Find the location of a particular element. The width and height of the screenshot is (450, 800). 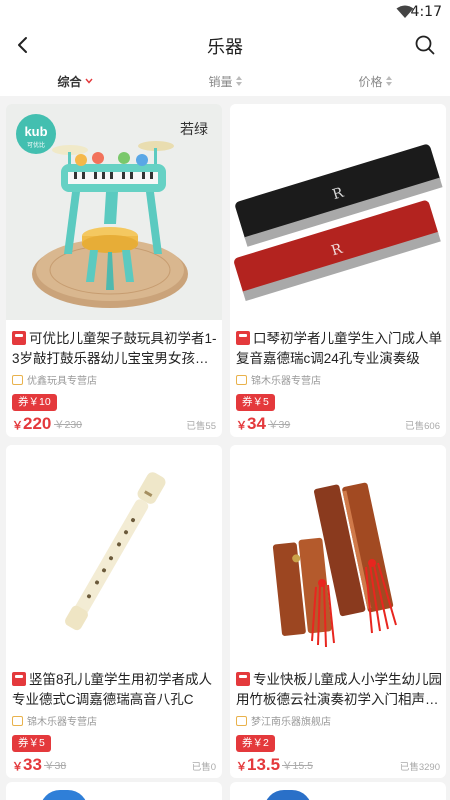

sold-count: 已售606 is located at coordinates (422, 426).